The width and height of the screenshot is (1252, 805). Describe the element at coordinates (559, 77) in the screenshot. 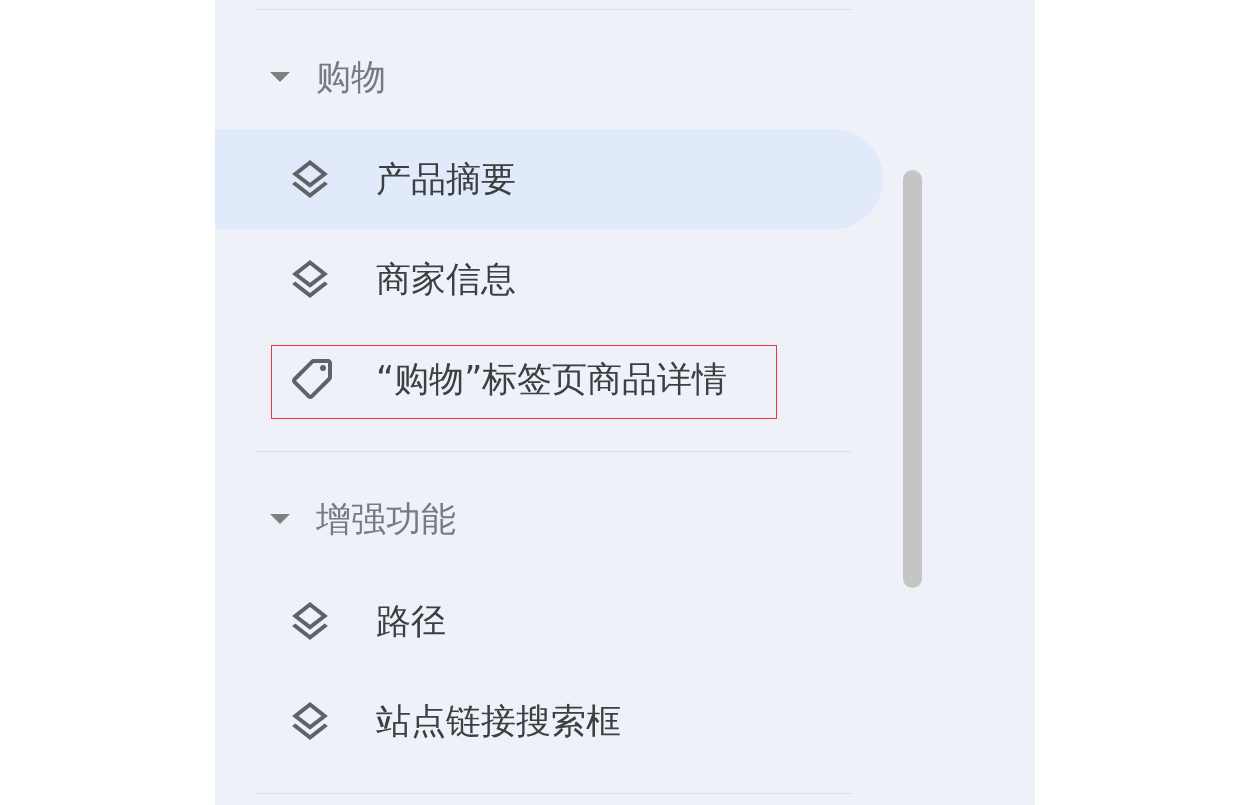

I see `section-header: 购物` at that location.